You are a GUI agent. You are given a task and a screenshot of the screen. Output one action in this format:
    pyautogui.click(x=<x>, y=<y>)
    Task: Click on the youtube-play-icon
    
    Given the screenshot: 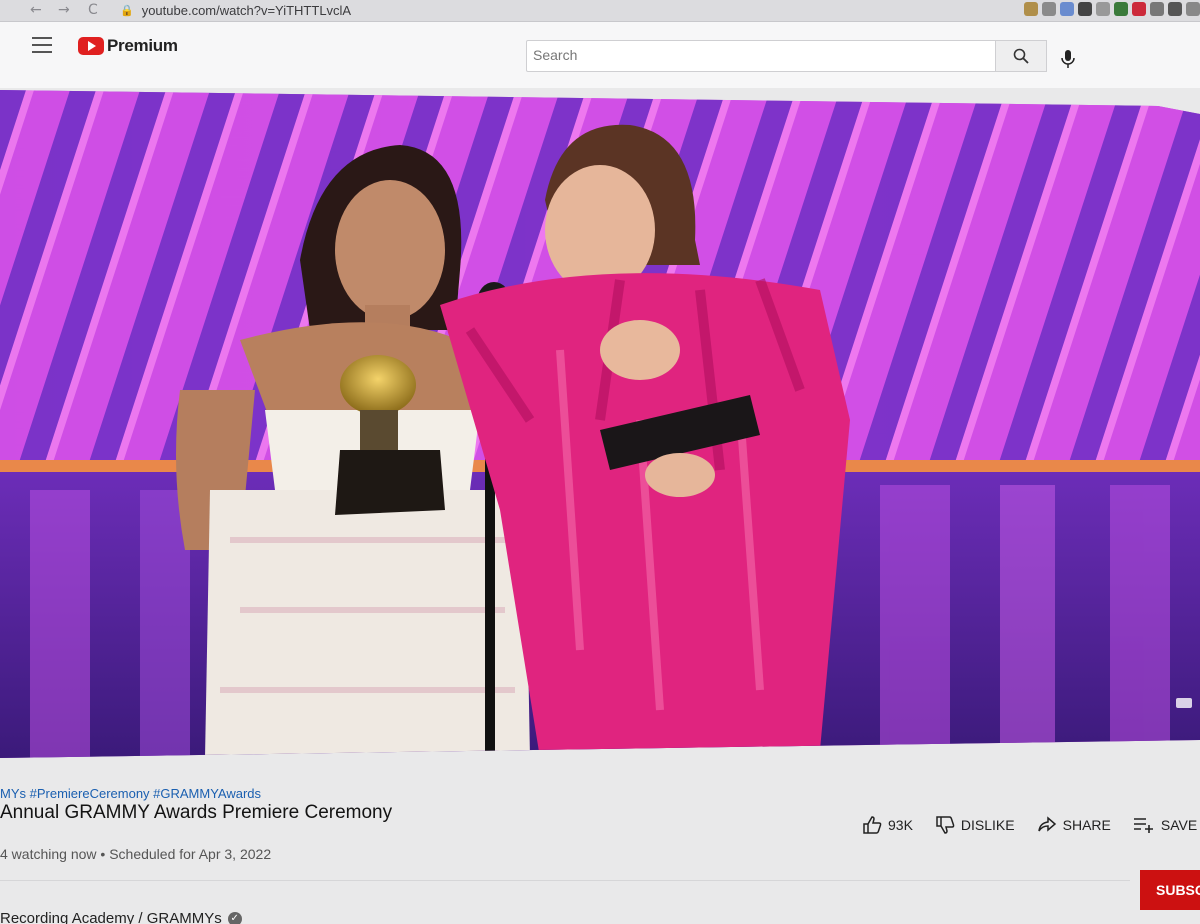 What is the action you would take?
    pyautogui.click(x=91, y=46)
    